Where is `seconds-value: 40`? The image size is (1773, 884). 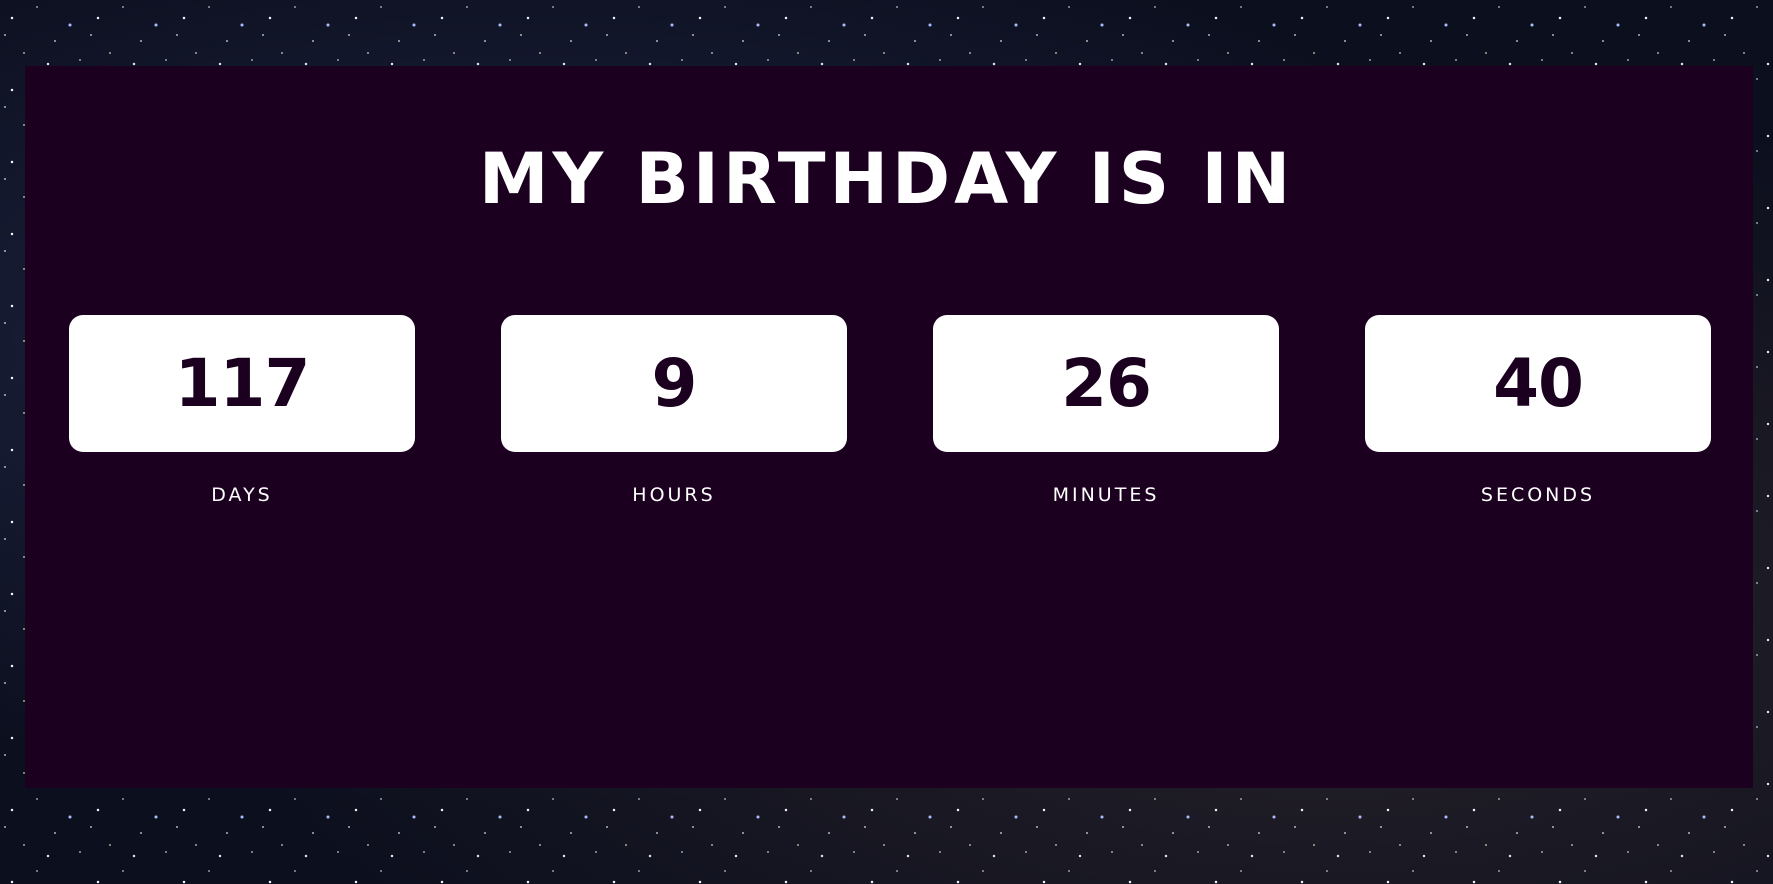 seconds-value: 40 is located at coordinates (1538, 383).